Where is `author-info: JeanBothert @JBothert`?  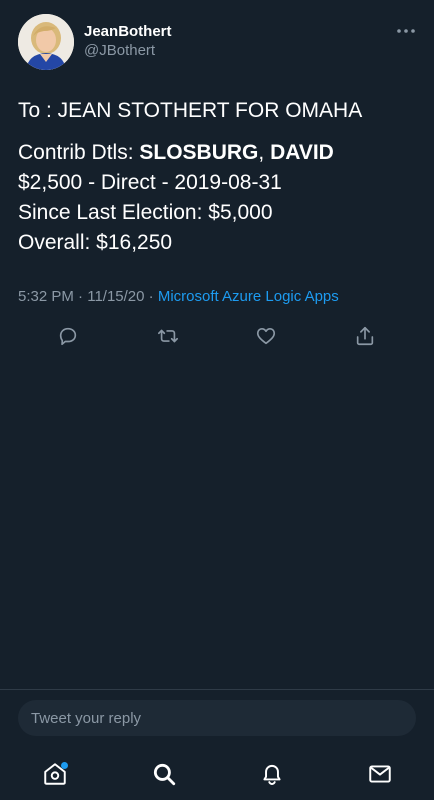
author-info: JeanBothert @JBothert is located at coordinates (128, 42).